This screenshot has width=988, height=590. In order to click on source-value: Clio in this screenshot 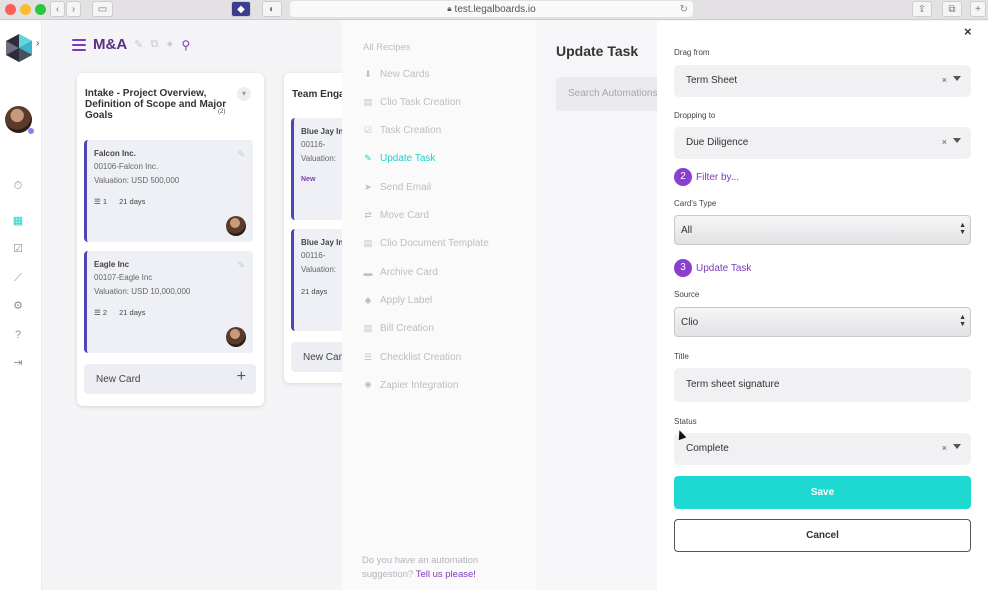, I will do `click(690, 322)`.